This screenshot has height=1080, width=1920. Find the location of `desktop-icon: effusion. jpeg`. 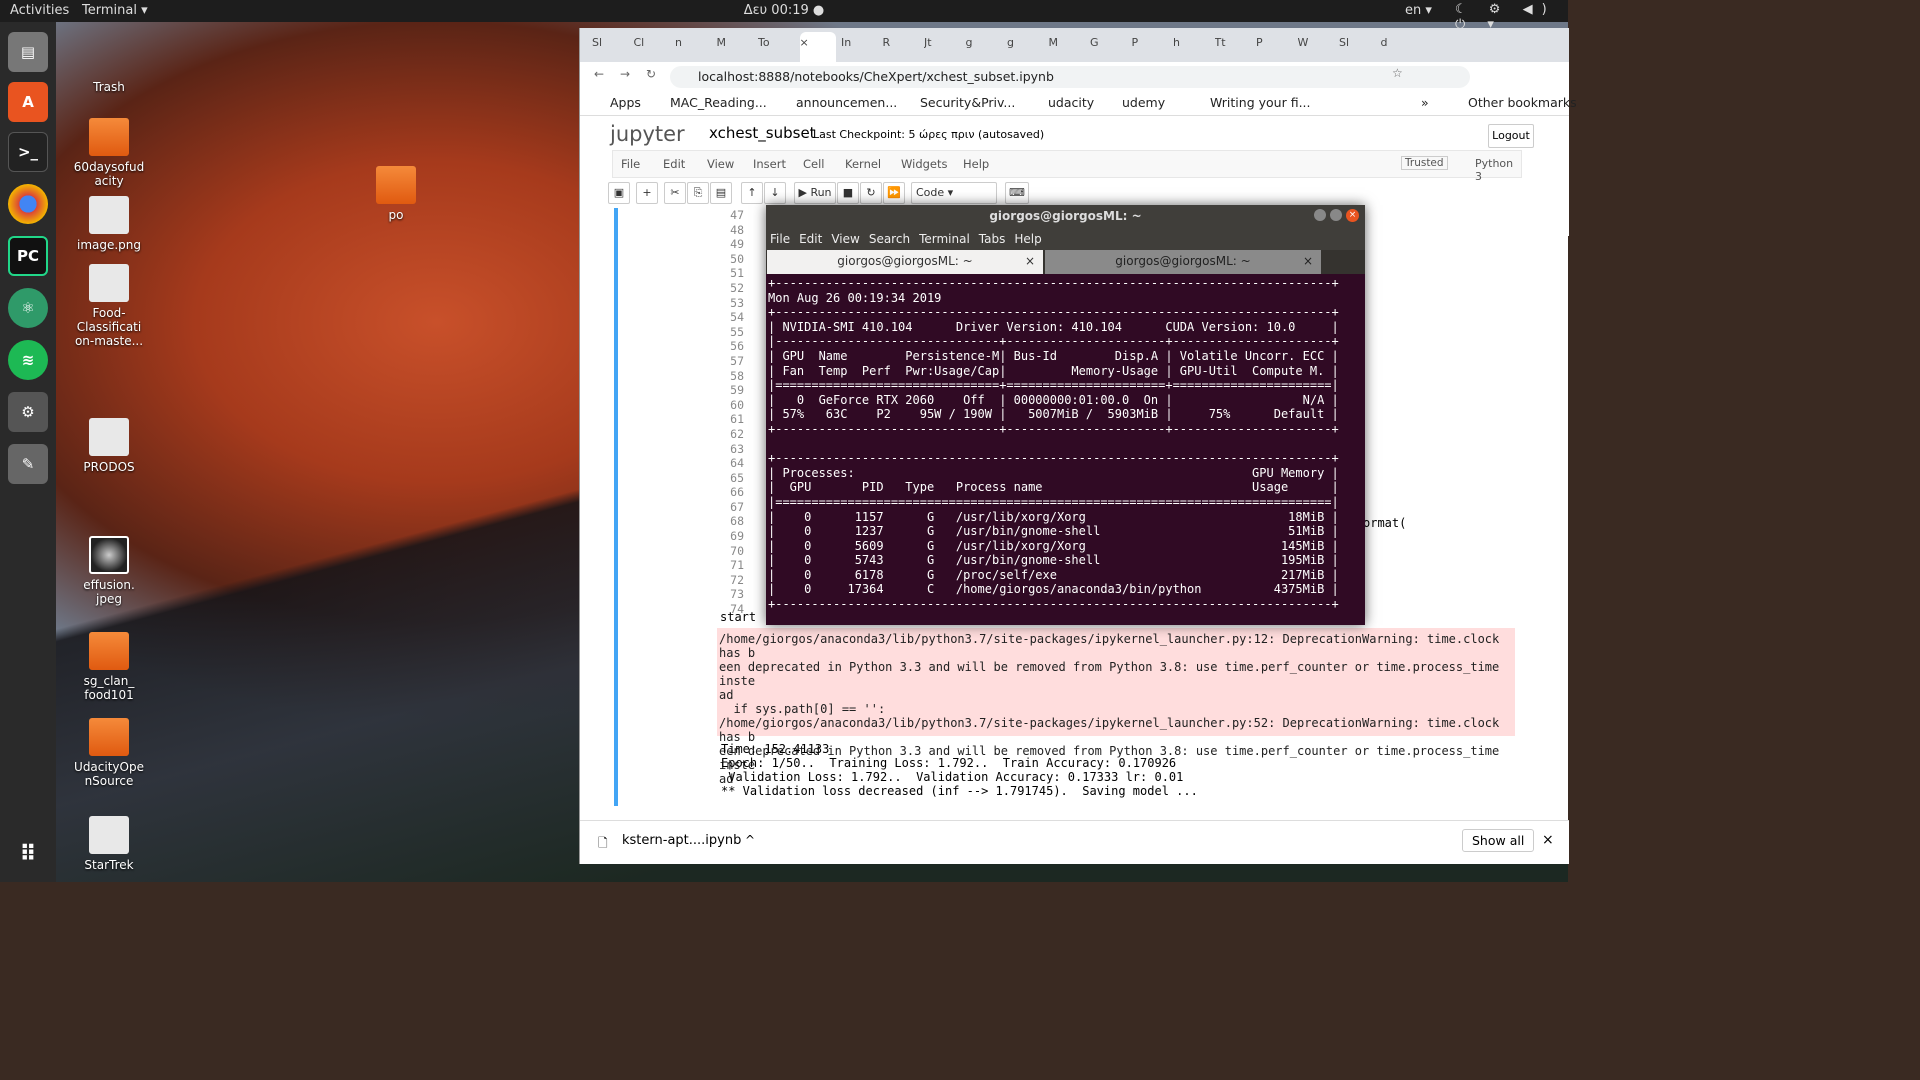

desktop-icon: effusion. jpeg is located at coordinates (109, 571).